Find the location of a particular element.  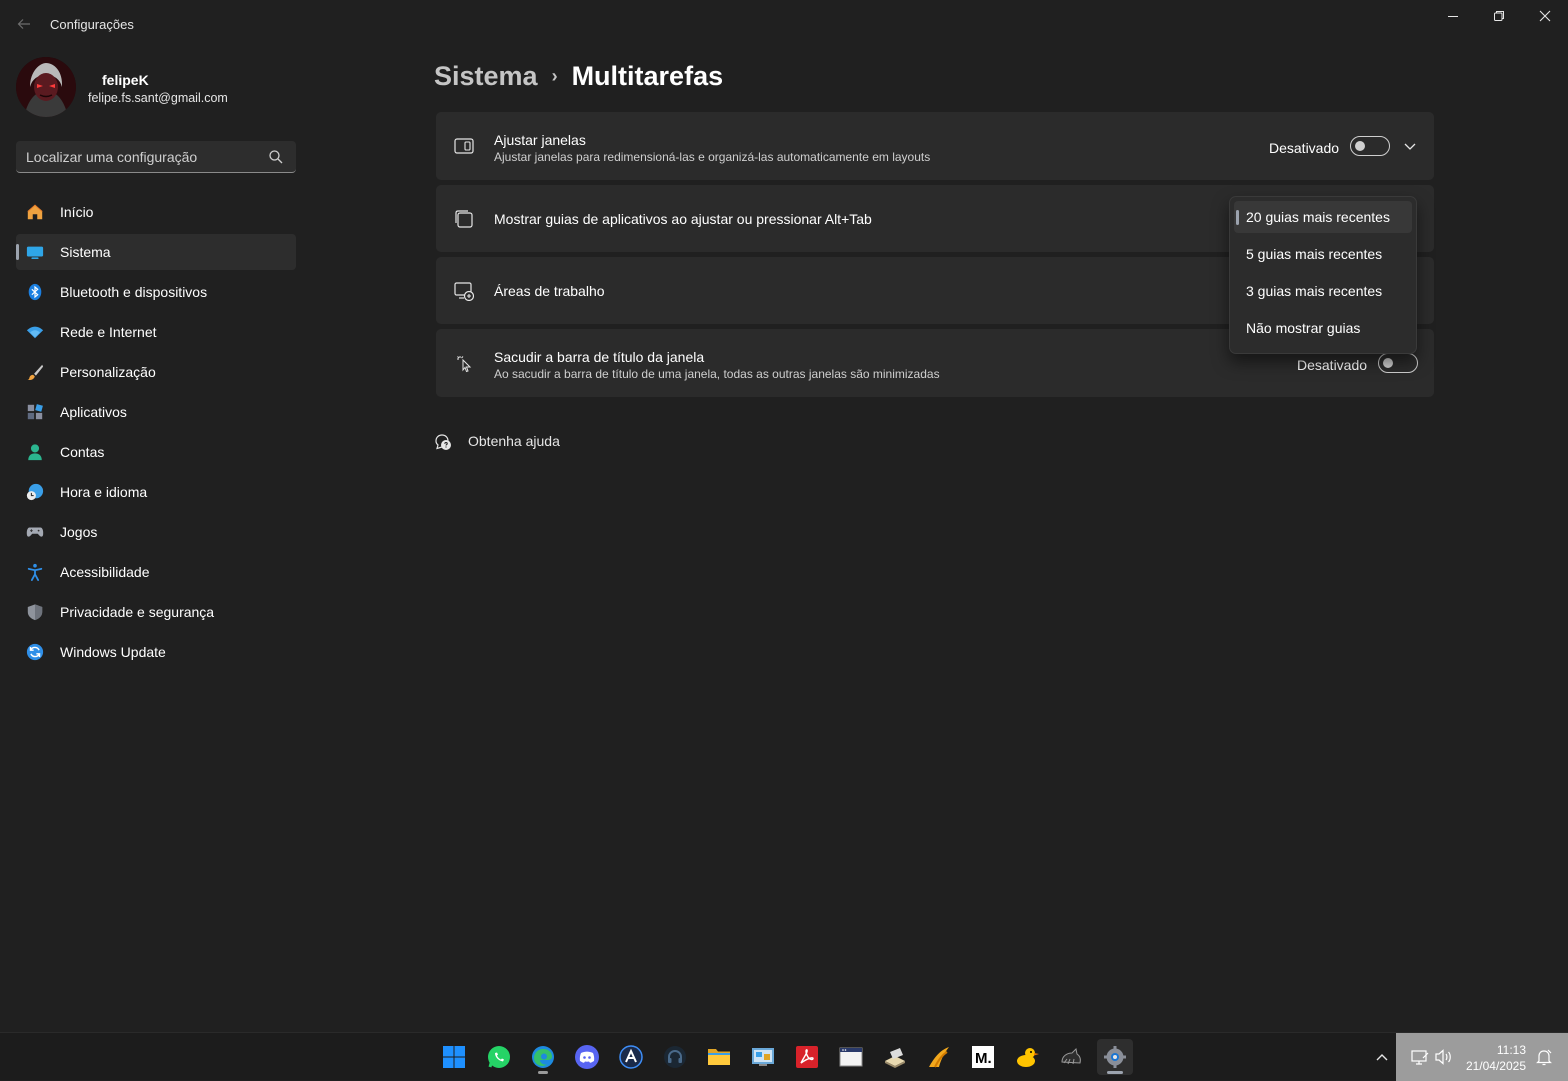

taskbar-book-app is located at coordinates (895, 1057).